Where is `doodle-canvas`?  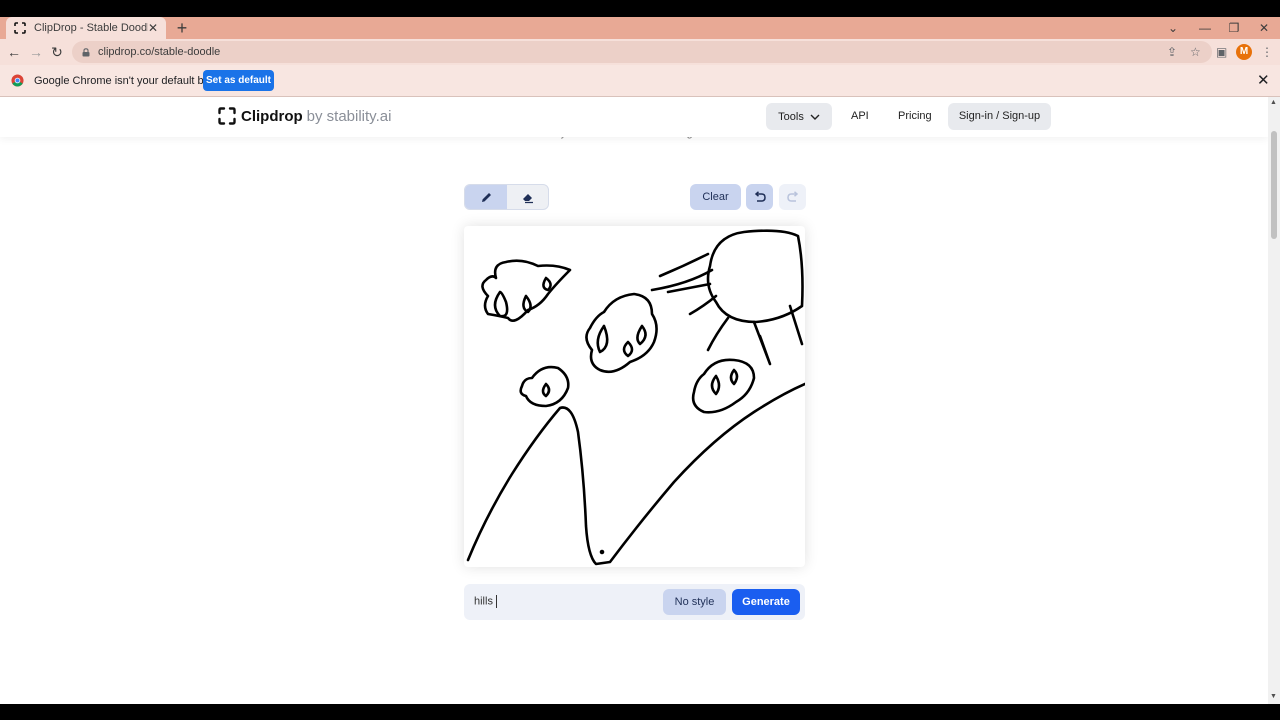
doodle-canvas is located at coordinates (634, 396).